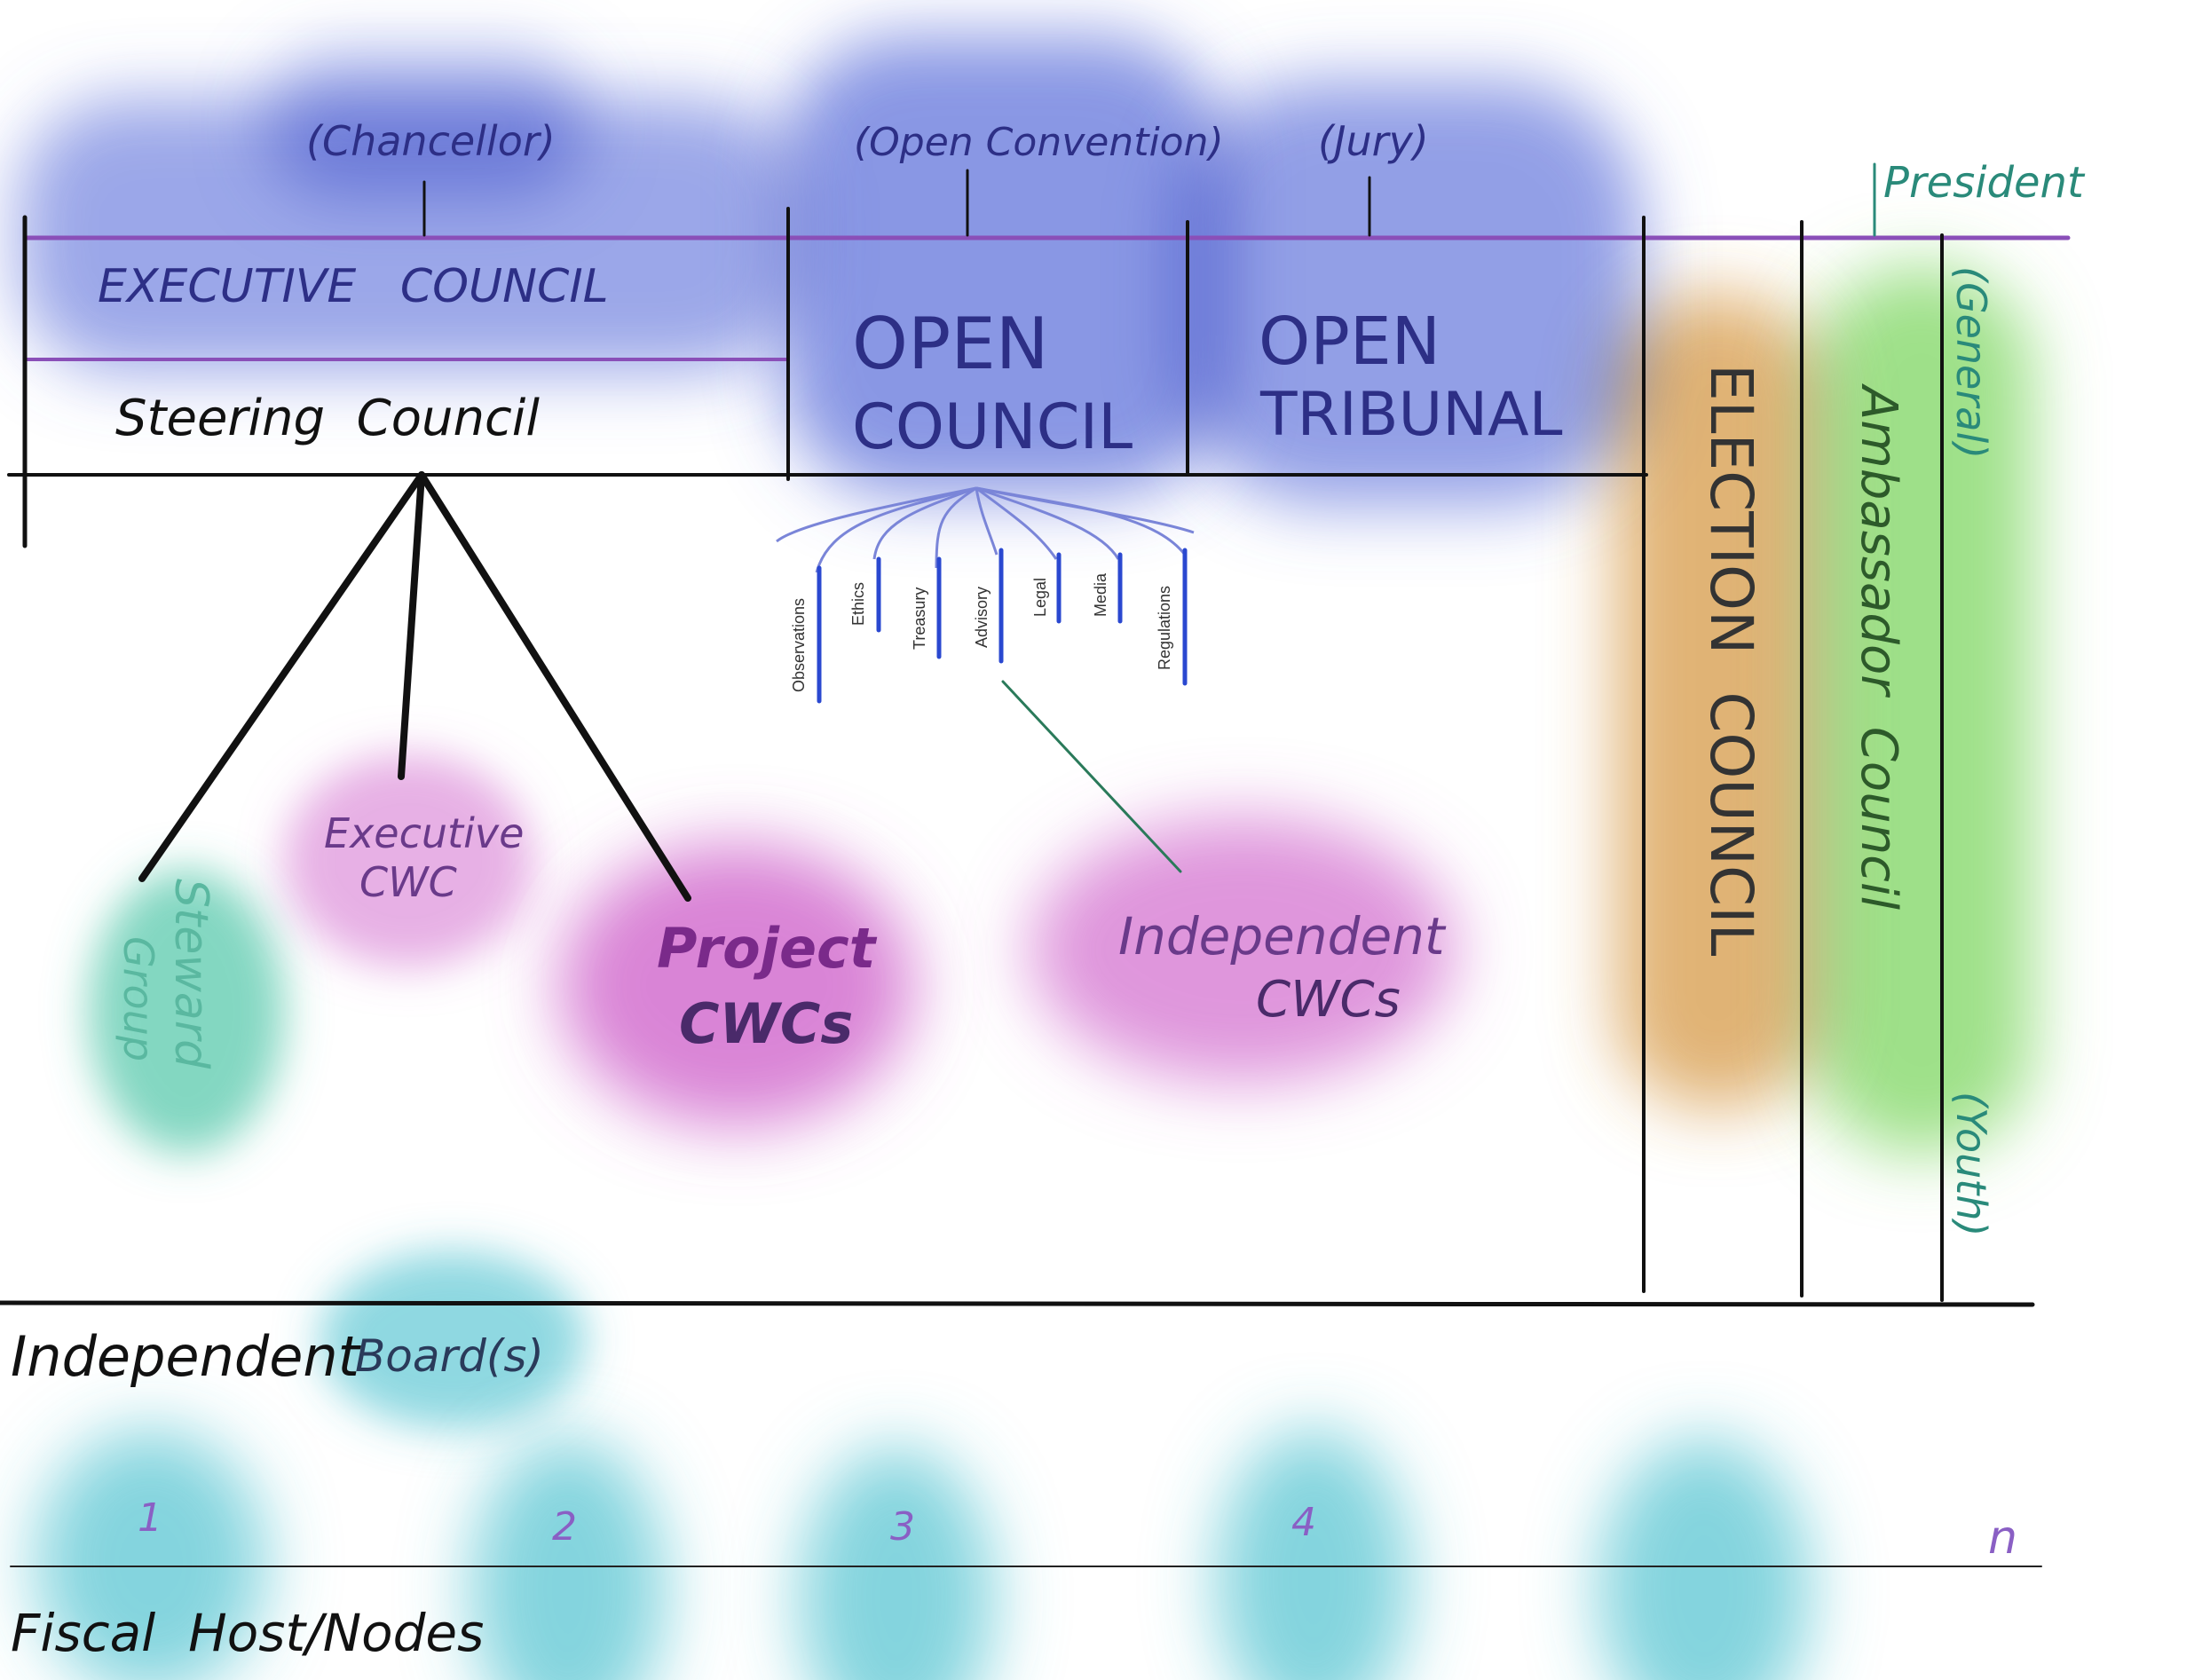 This screenshot has width=2210, height=1680. I want to click on jury-label: (Jury), so click(1374, 141).